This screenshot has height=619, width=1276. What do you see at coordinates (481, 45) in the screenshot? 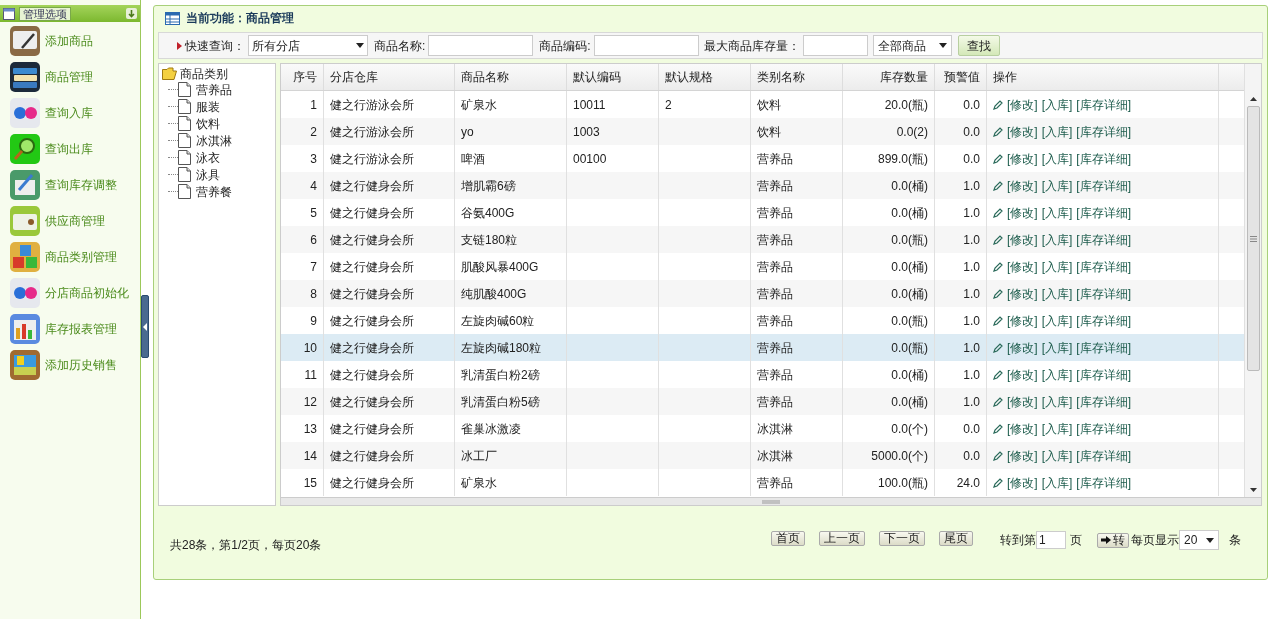
I see `name-input` at bounding box center [481, 45].